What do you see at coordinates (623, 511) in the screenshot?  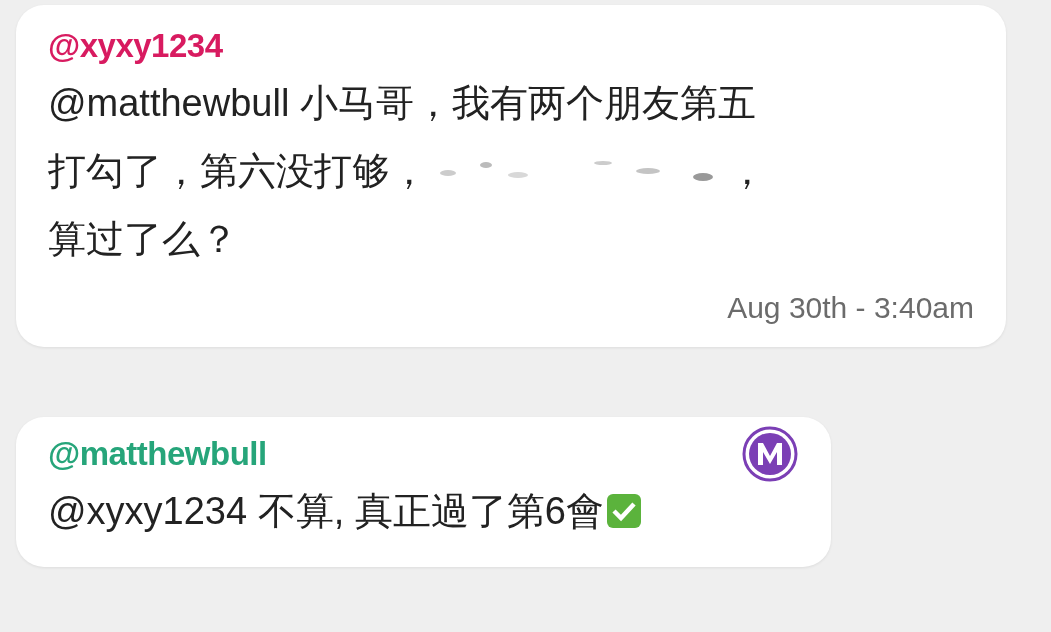 I see `check-icon` at bounding box center [623, 511].